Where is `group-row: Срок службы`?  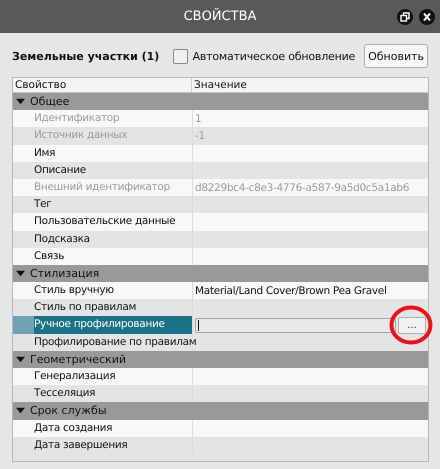 group-row: Срок службы is located at coordinates (220, 411).